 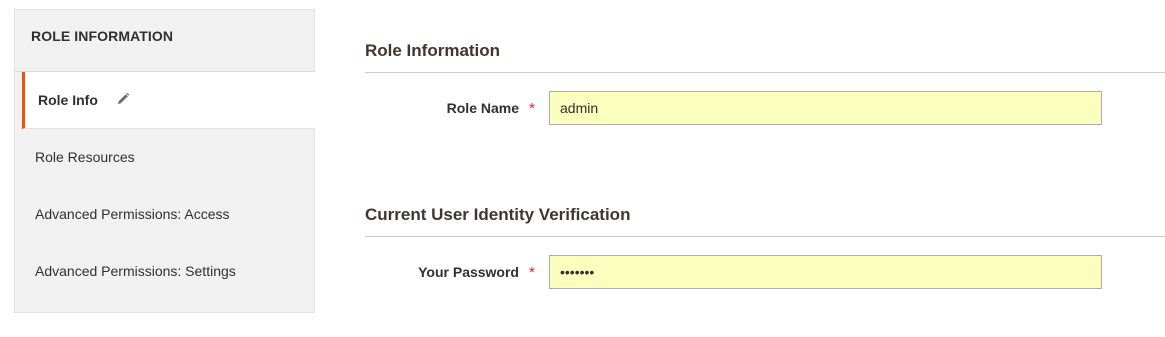 What do you see at coordinates (765, 221) in the screenshot?
I see `identity-verification-heading: Current User Identity Verification` at bounding box center [765, 221].